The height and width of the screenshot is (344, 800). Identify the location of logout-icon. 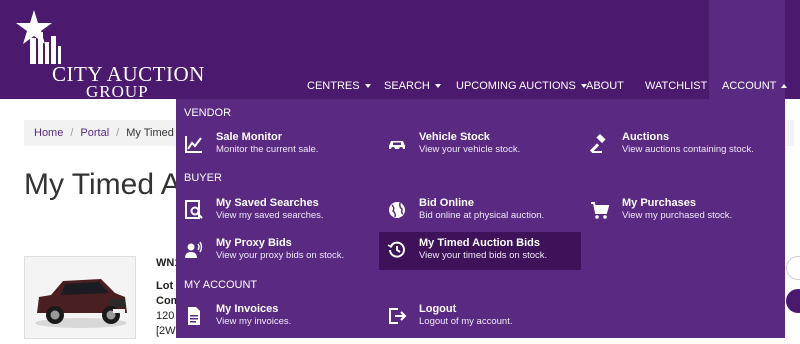
(398, 316).